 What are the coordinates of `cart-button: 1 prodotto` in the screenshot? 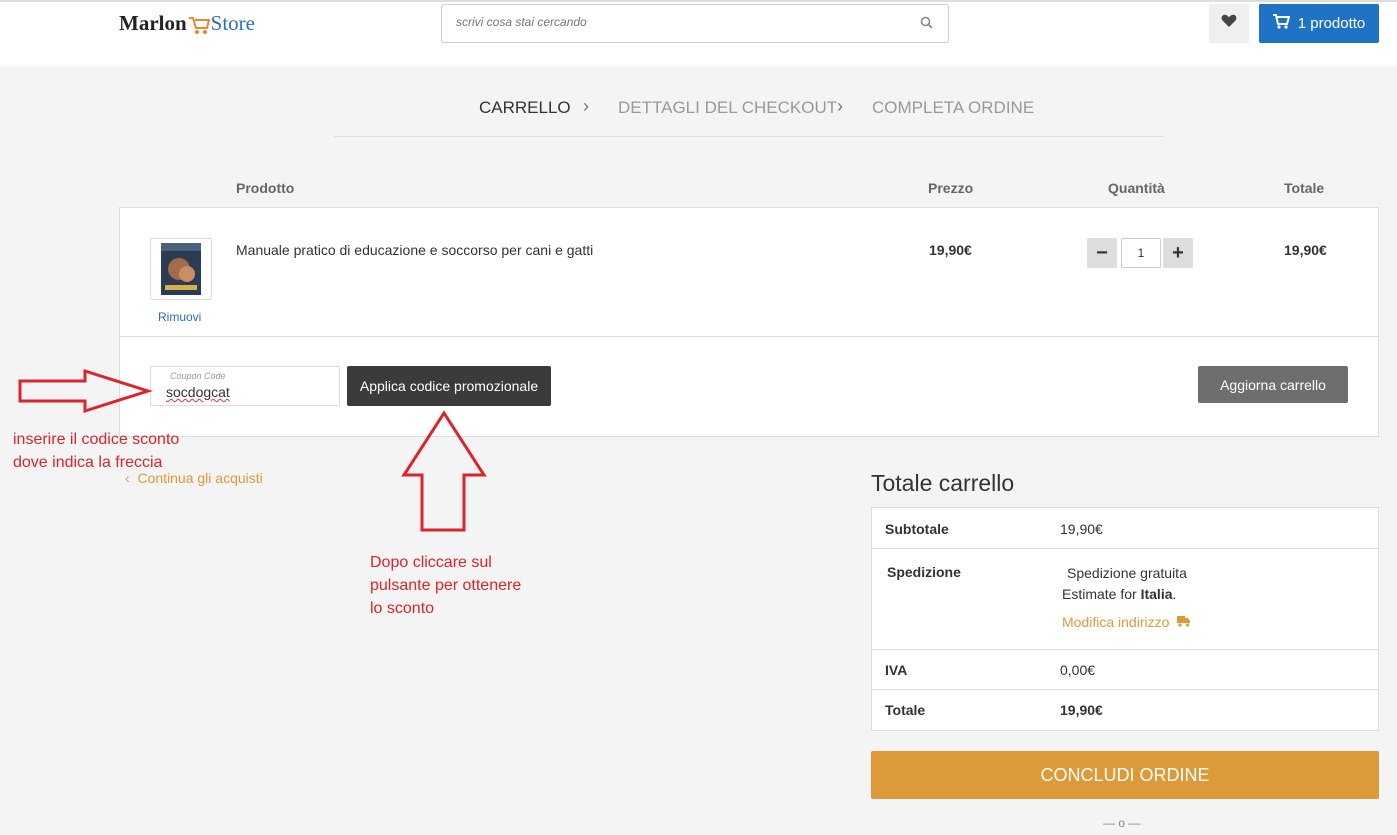 It's located at (1319, 23).